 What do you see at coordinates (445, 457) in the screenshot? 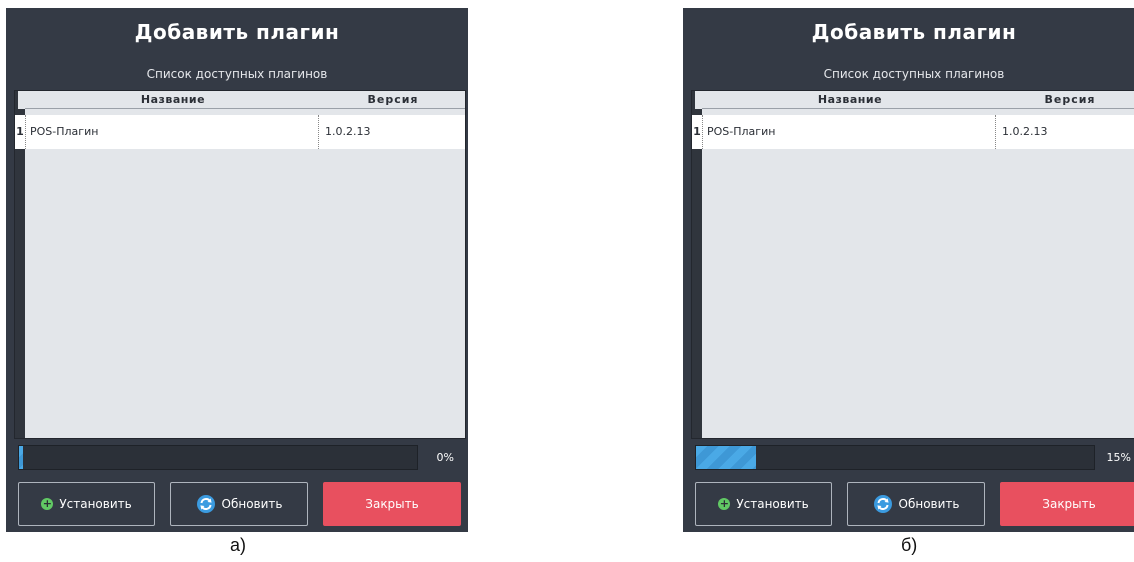
I see `progress-percent: 0%` at bounding box center [445, 457].